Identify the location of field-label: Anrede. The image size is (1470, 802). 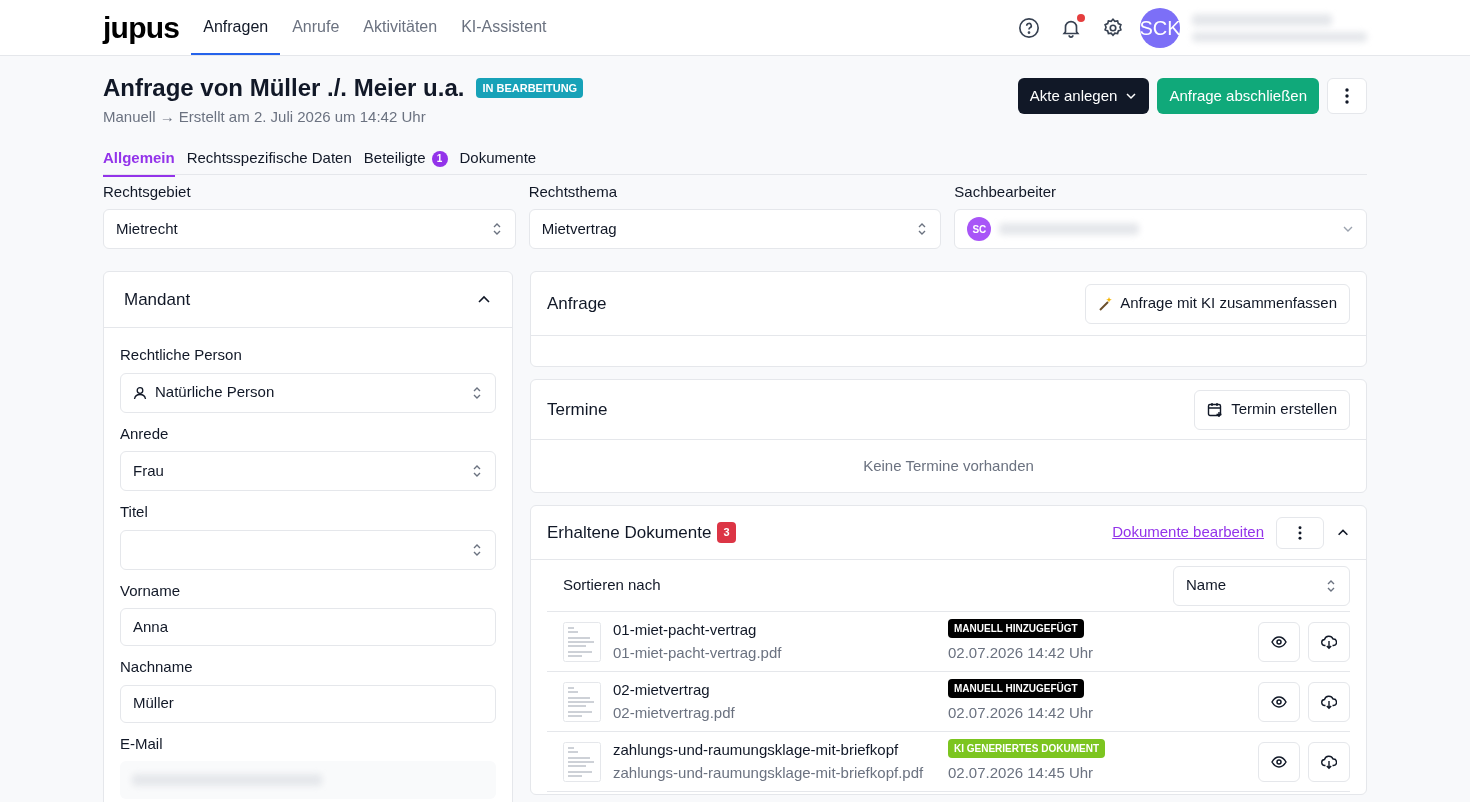
(145, 433).